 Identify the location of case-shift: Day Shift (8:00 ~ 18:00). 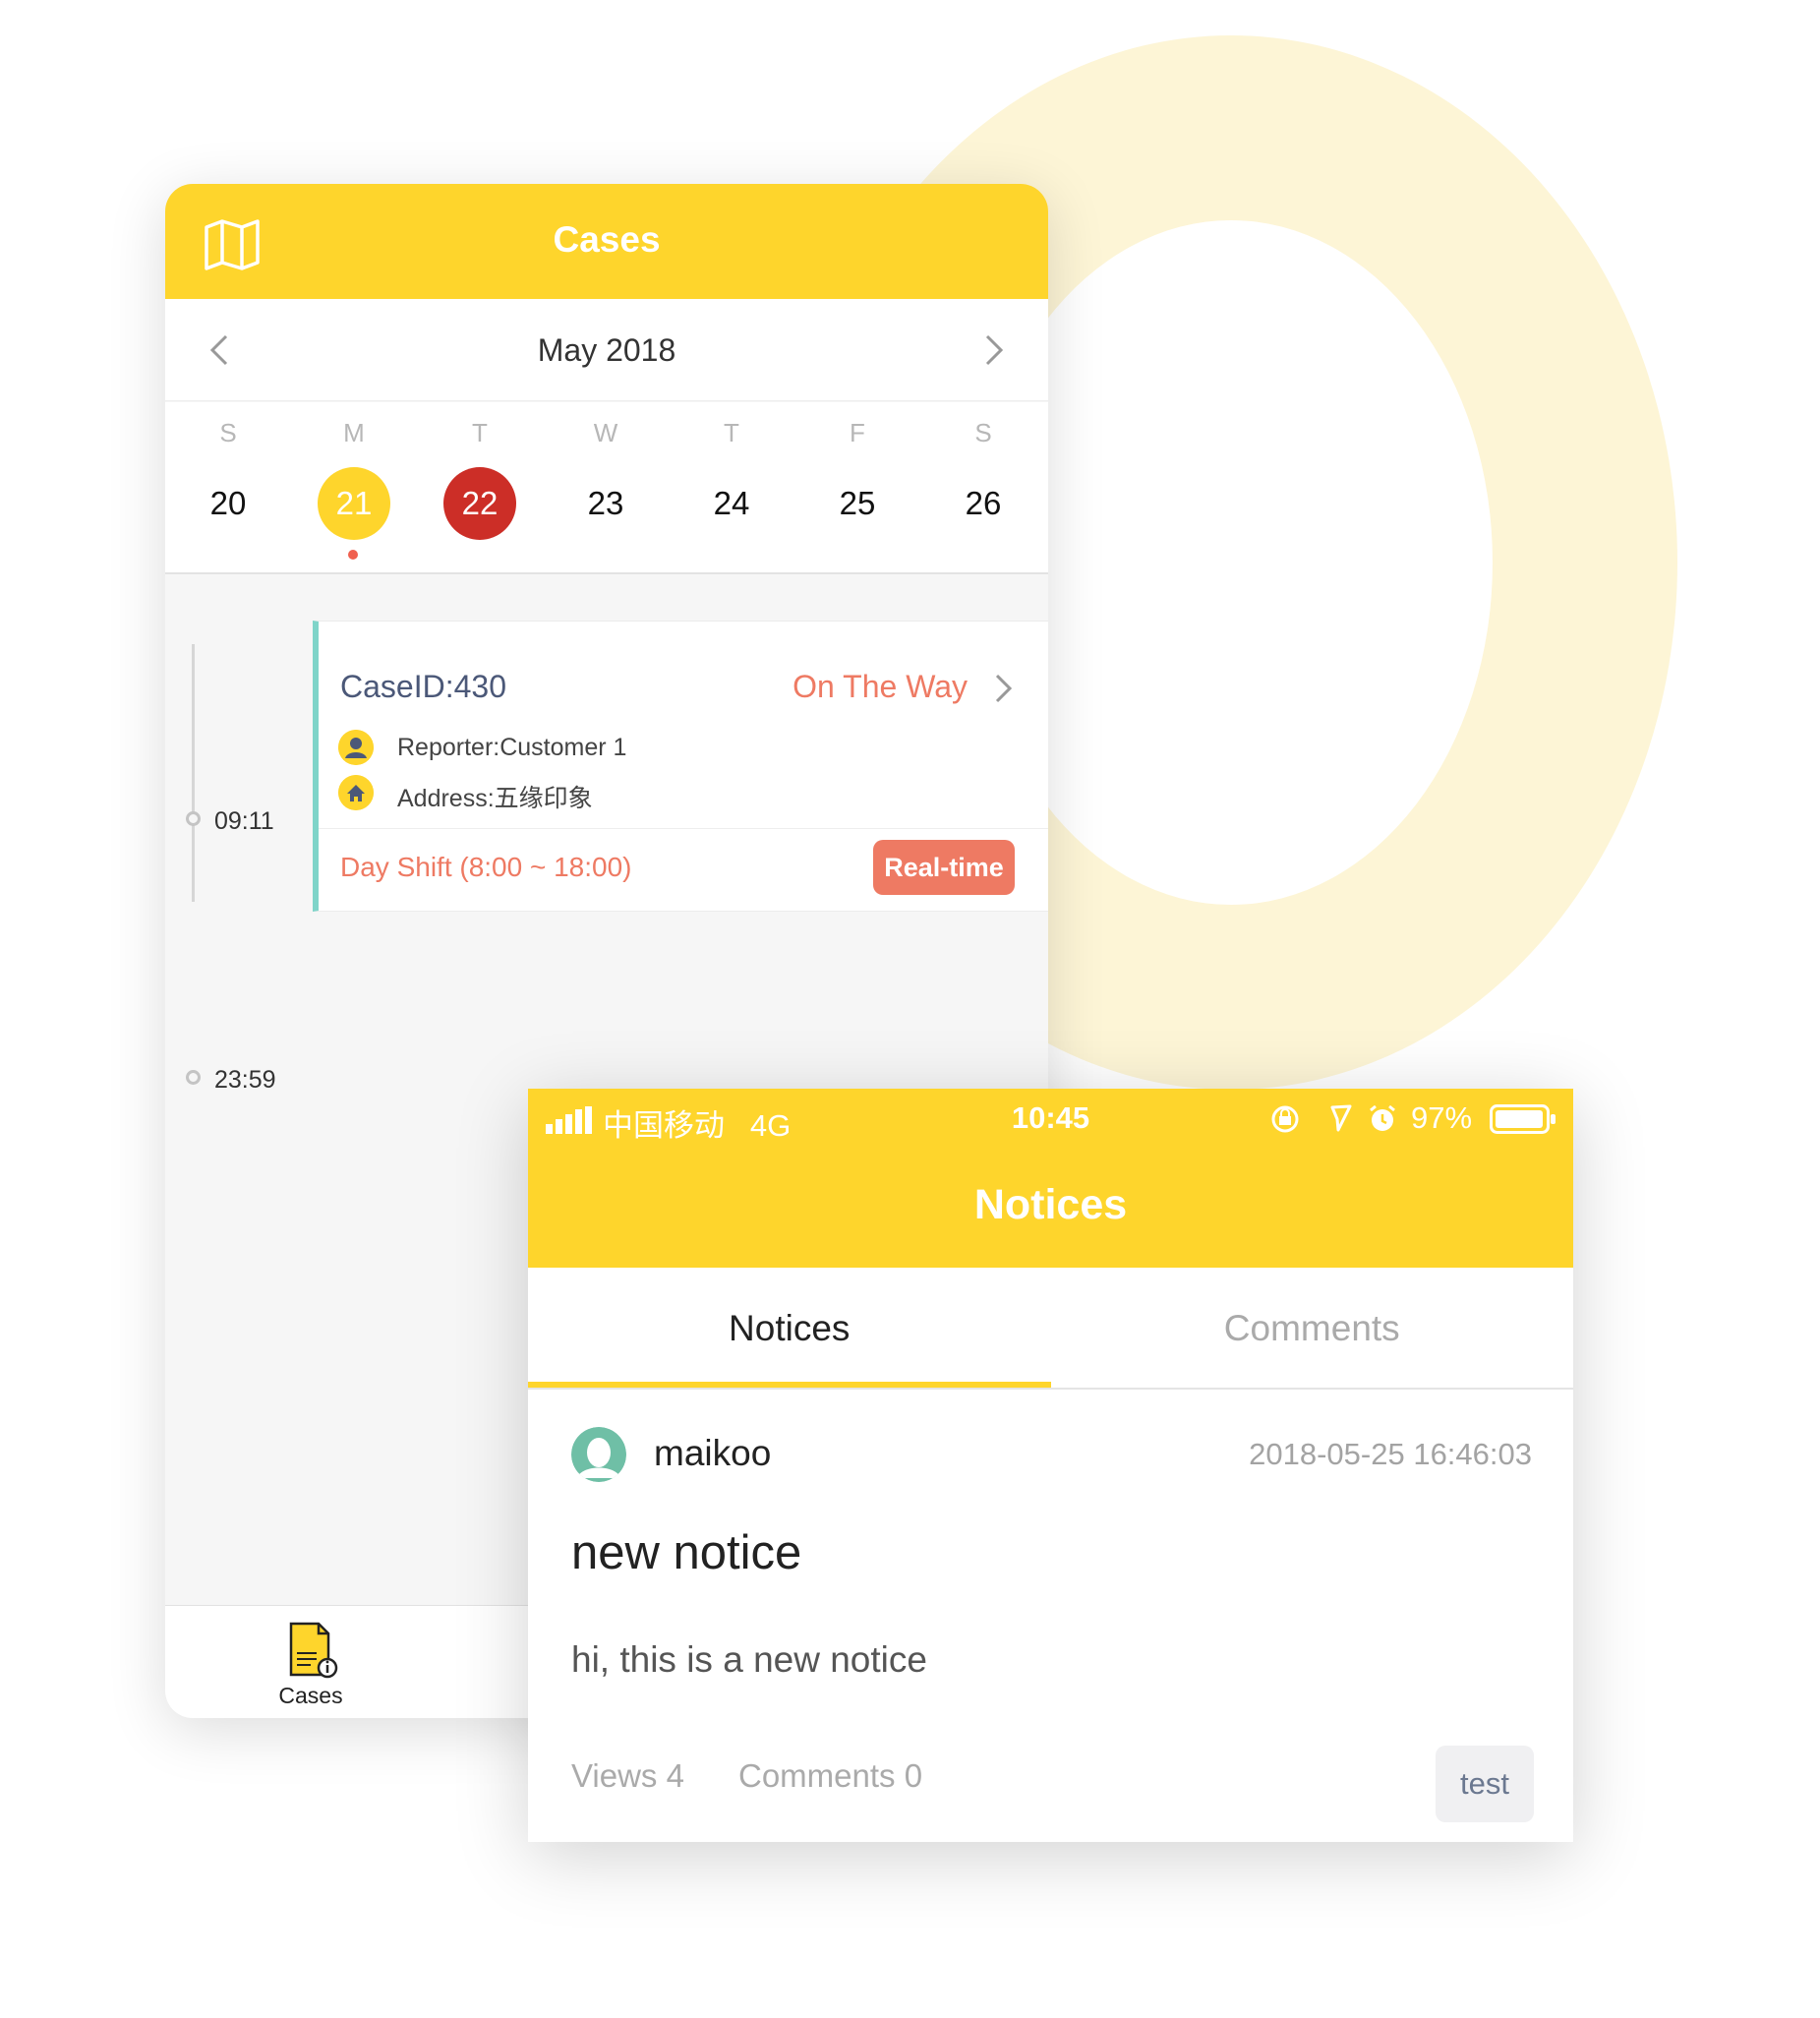
(486, 867).